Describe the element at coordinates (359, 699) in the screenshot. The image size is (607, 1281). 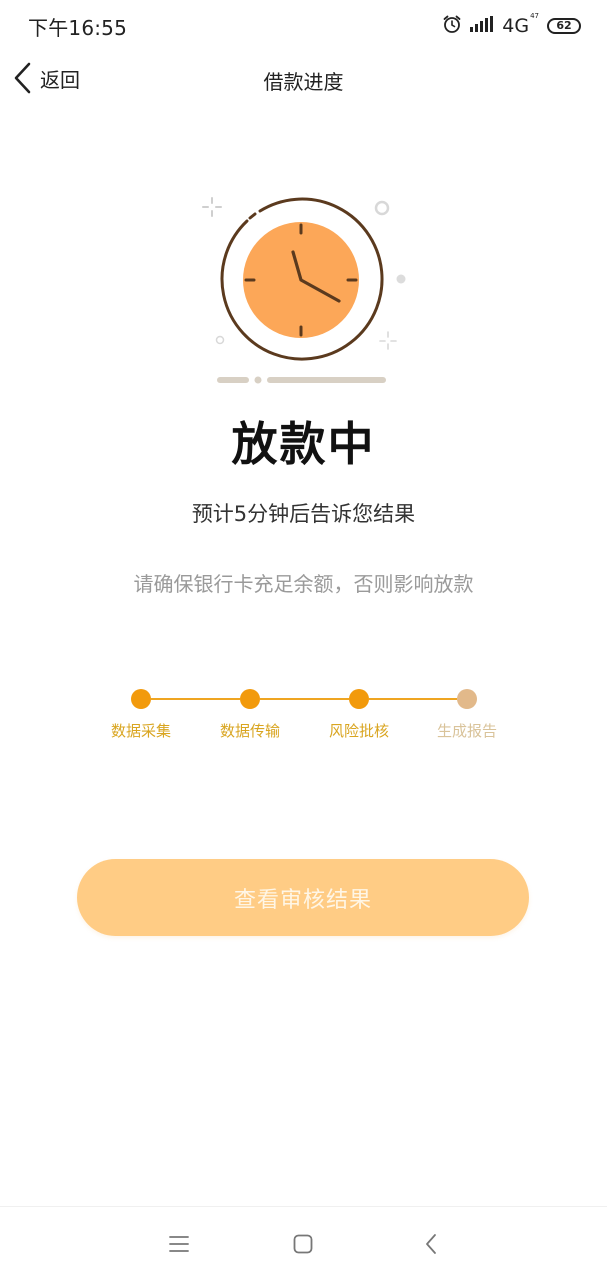
I see `step-dot-review` at that location.